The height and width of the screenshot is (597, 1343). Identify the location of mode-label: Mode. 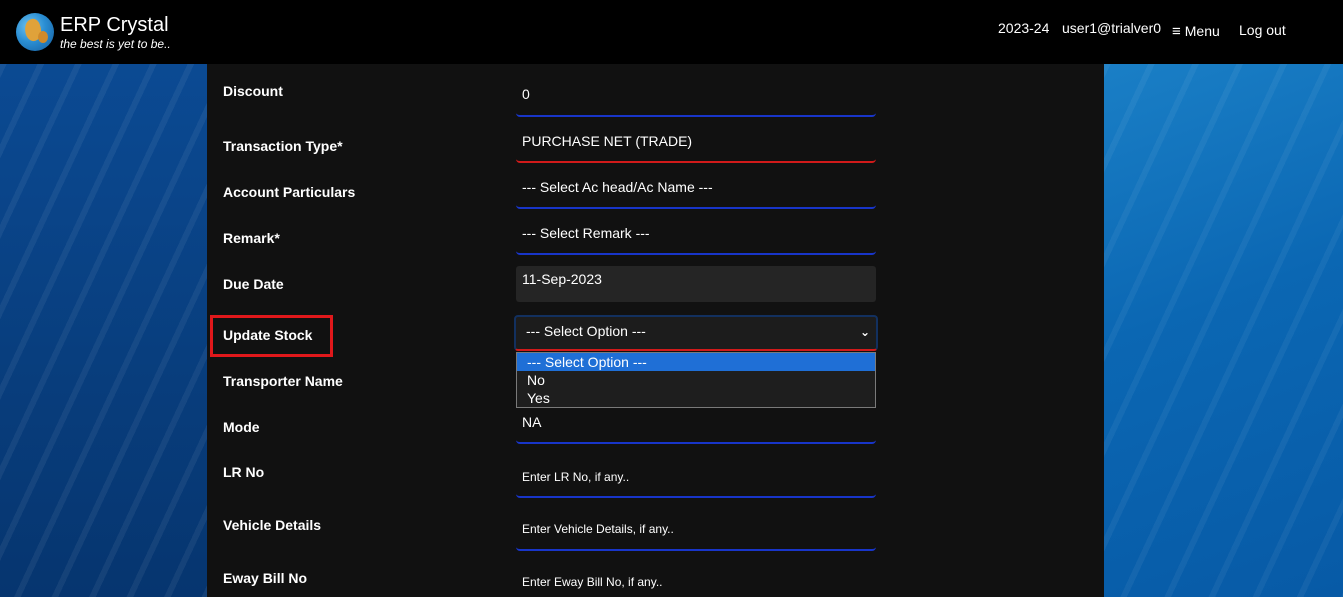
(241, 427).